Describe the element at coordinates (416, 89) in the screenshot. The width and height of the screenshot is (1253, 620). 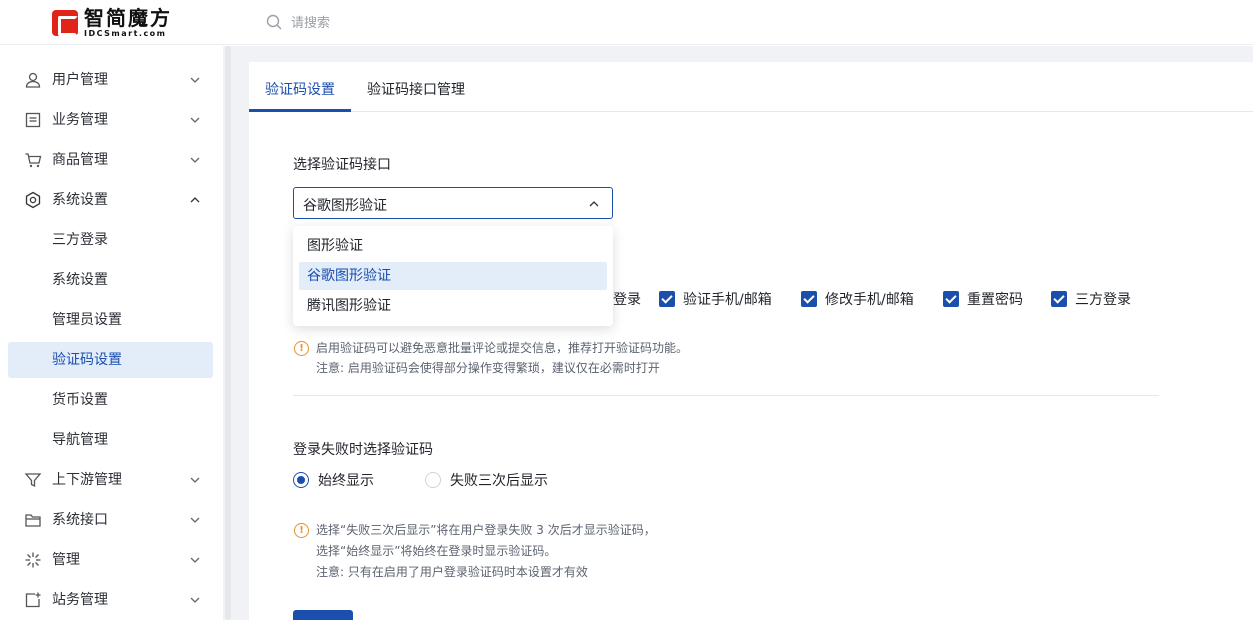
I see `tab-captcha-interface-management: 验证码接口管理` at that location.